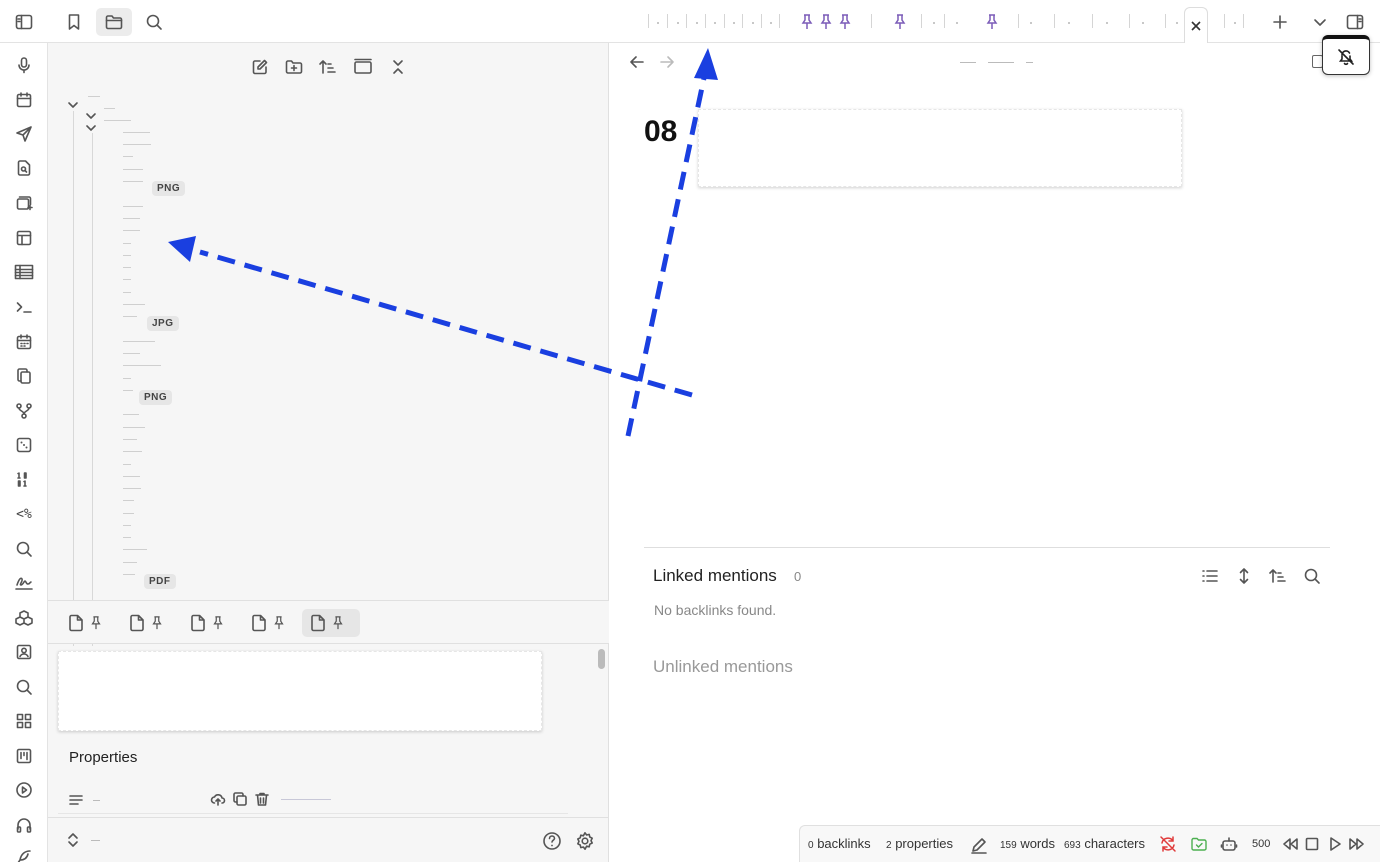 The image size is (1380, 862). Describe the element at coordinates (260, 67) in the screenshot. I see `new-note-button` at that location.